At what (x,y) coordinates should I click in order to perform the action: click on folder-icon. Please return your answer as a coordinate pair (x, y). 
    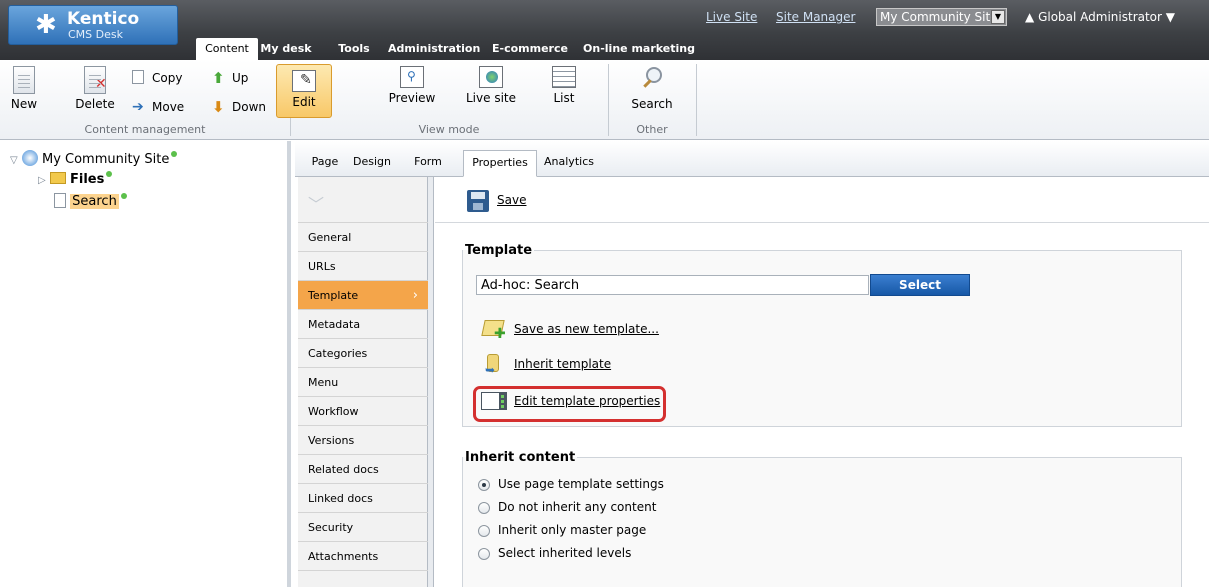
    Looking at the image, I should click on (57, 178).